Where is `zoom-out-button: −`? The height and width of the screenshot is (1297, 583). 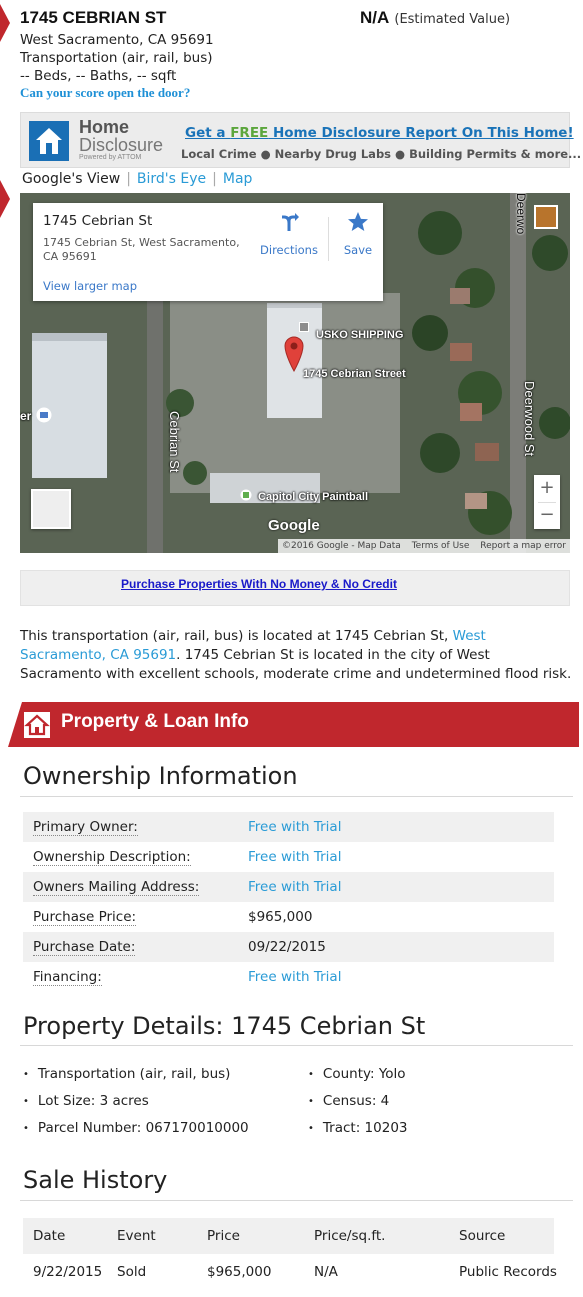 zoom-out-button: − is located at coordinates (547, 515).